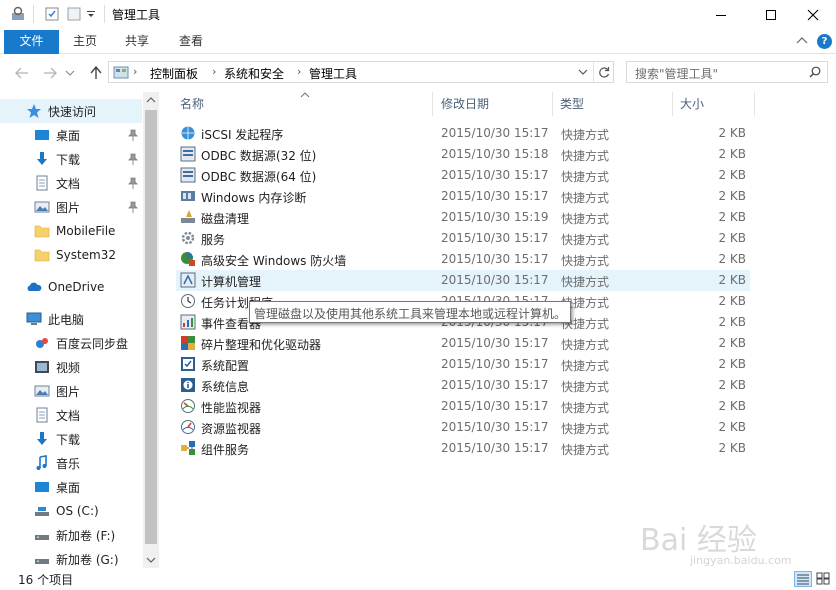 This screenshot has height=590, width=836. Describe the element at coordinates (463, 217) in the screenshot. I see `file-row: 磁盘清理 2015/10/30 15:19 快捷方式 2 KB` at that location.